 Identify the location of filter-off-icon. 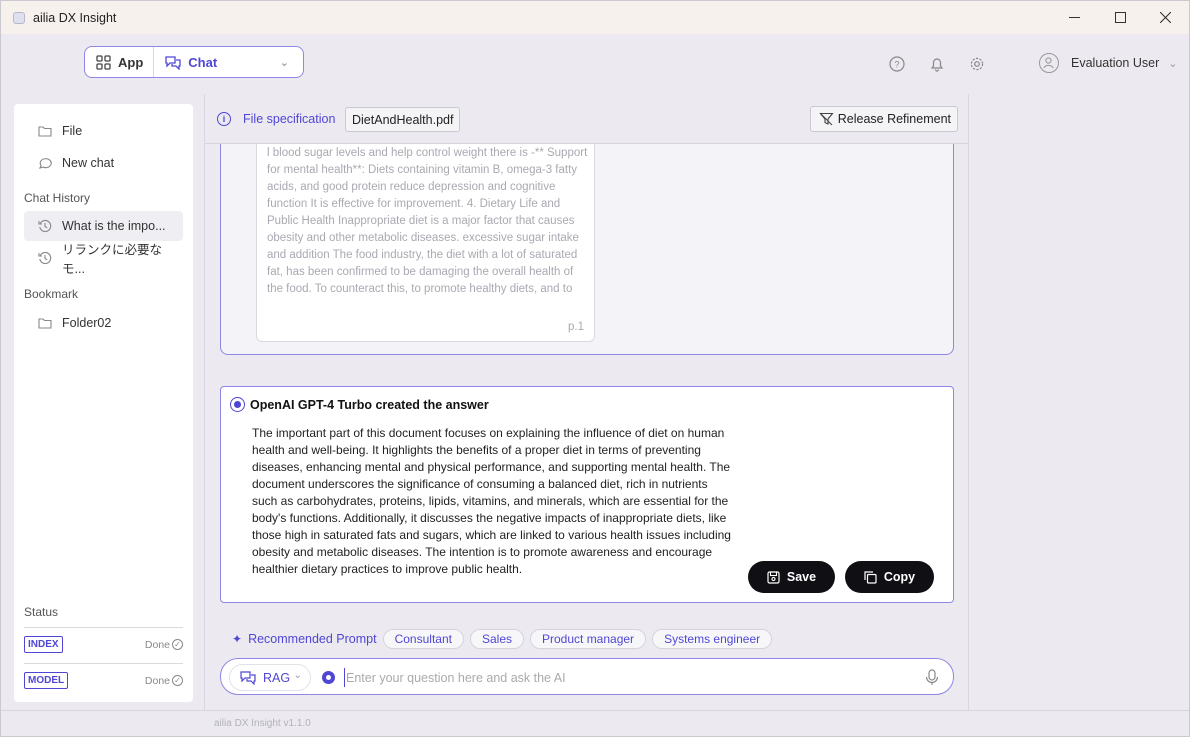
(826, 119).